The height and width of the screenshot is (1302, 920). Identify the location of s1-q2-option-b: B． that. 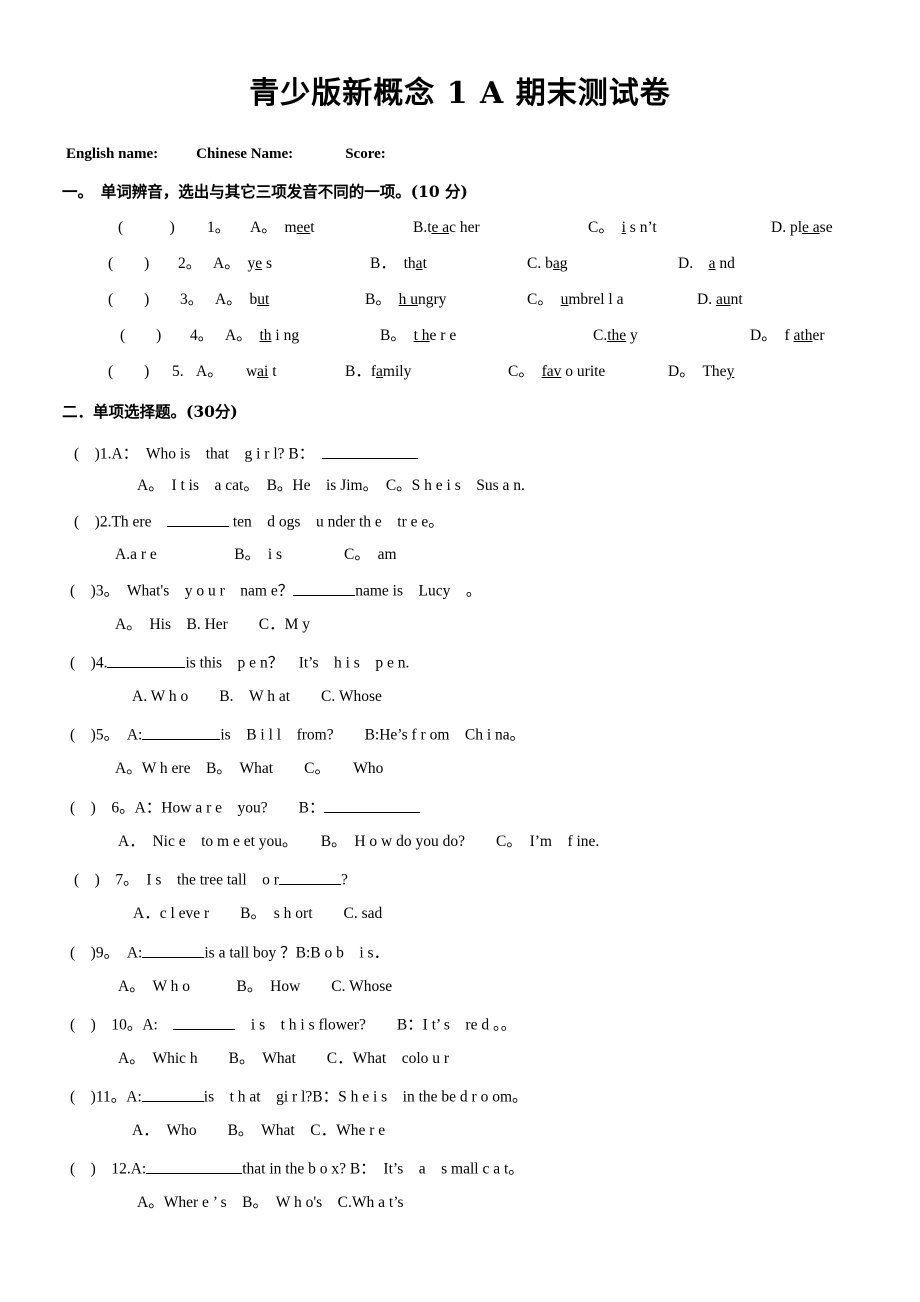
(398, 263).